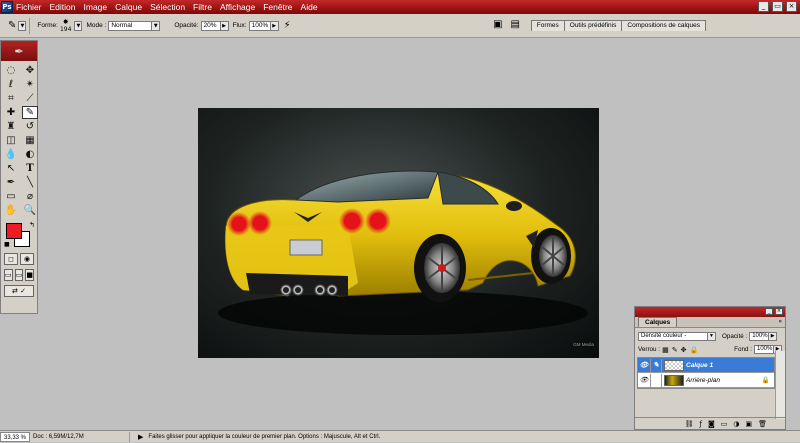  Describe the element at coordinates (30, 168) in the screenshot. I see `type-icon: T` at that location.